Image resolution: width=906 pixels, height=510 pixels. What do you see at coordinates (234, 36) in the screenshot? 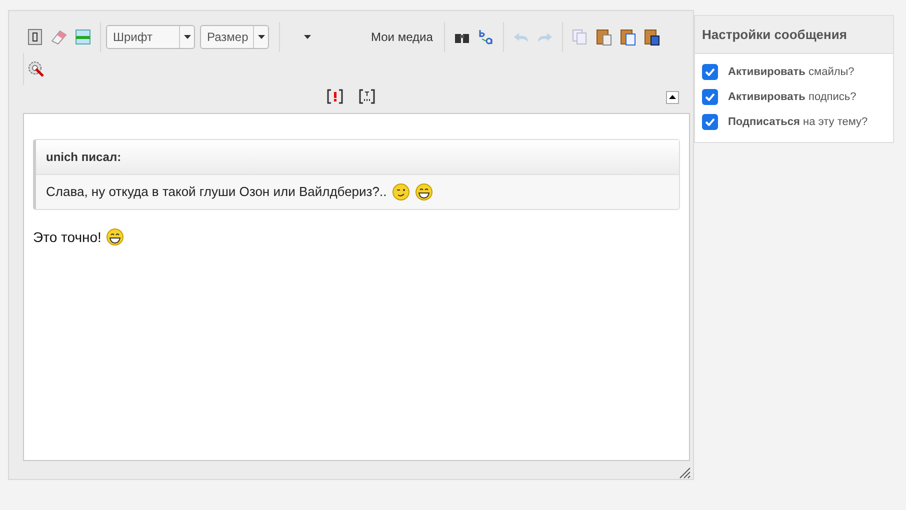
I see `size-select: Размер` at bounding box center [234, 36].